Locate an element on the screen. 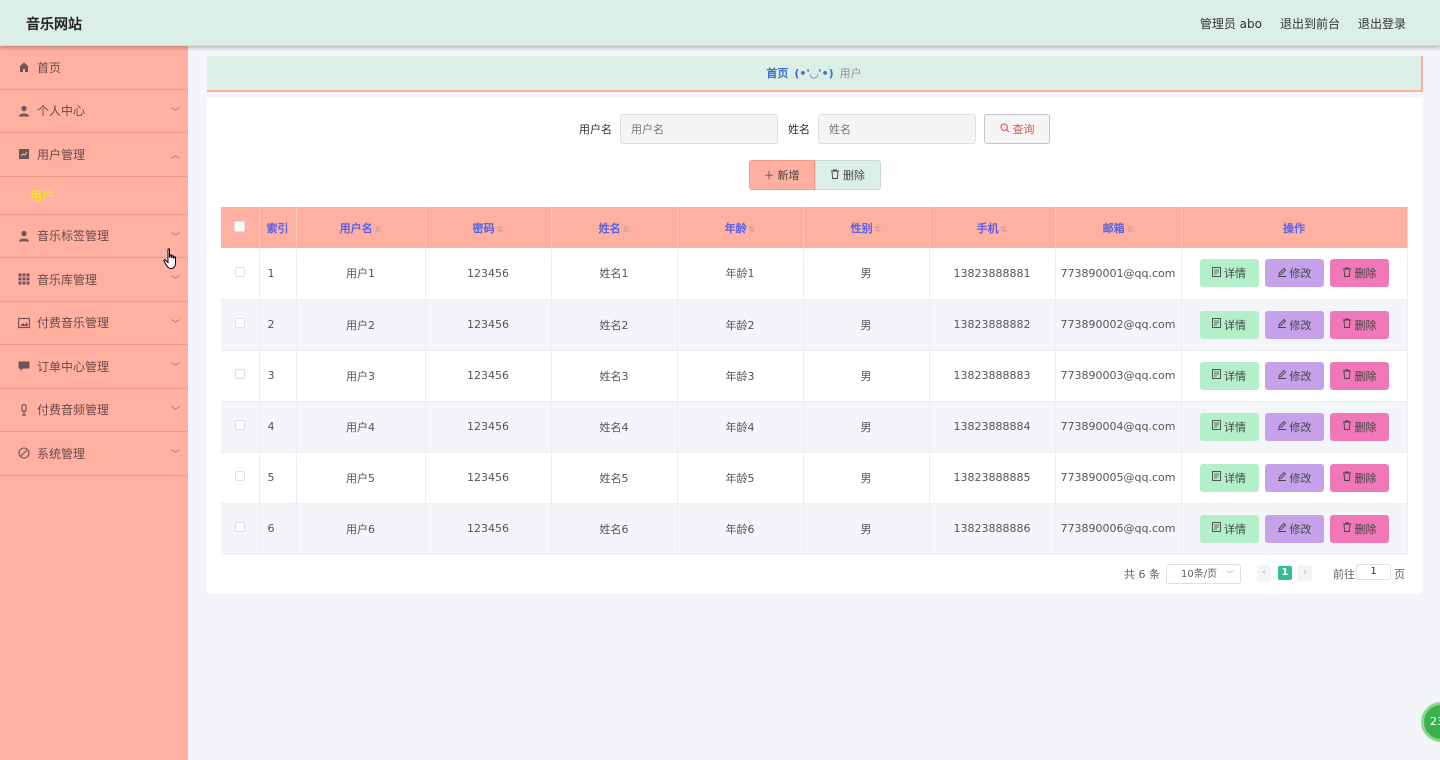  sidebar-item-paid-music: 付费音乐管理 ﹀ is located at coordinates (94, 323).